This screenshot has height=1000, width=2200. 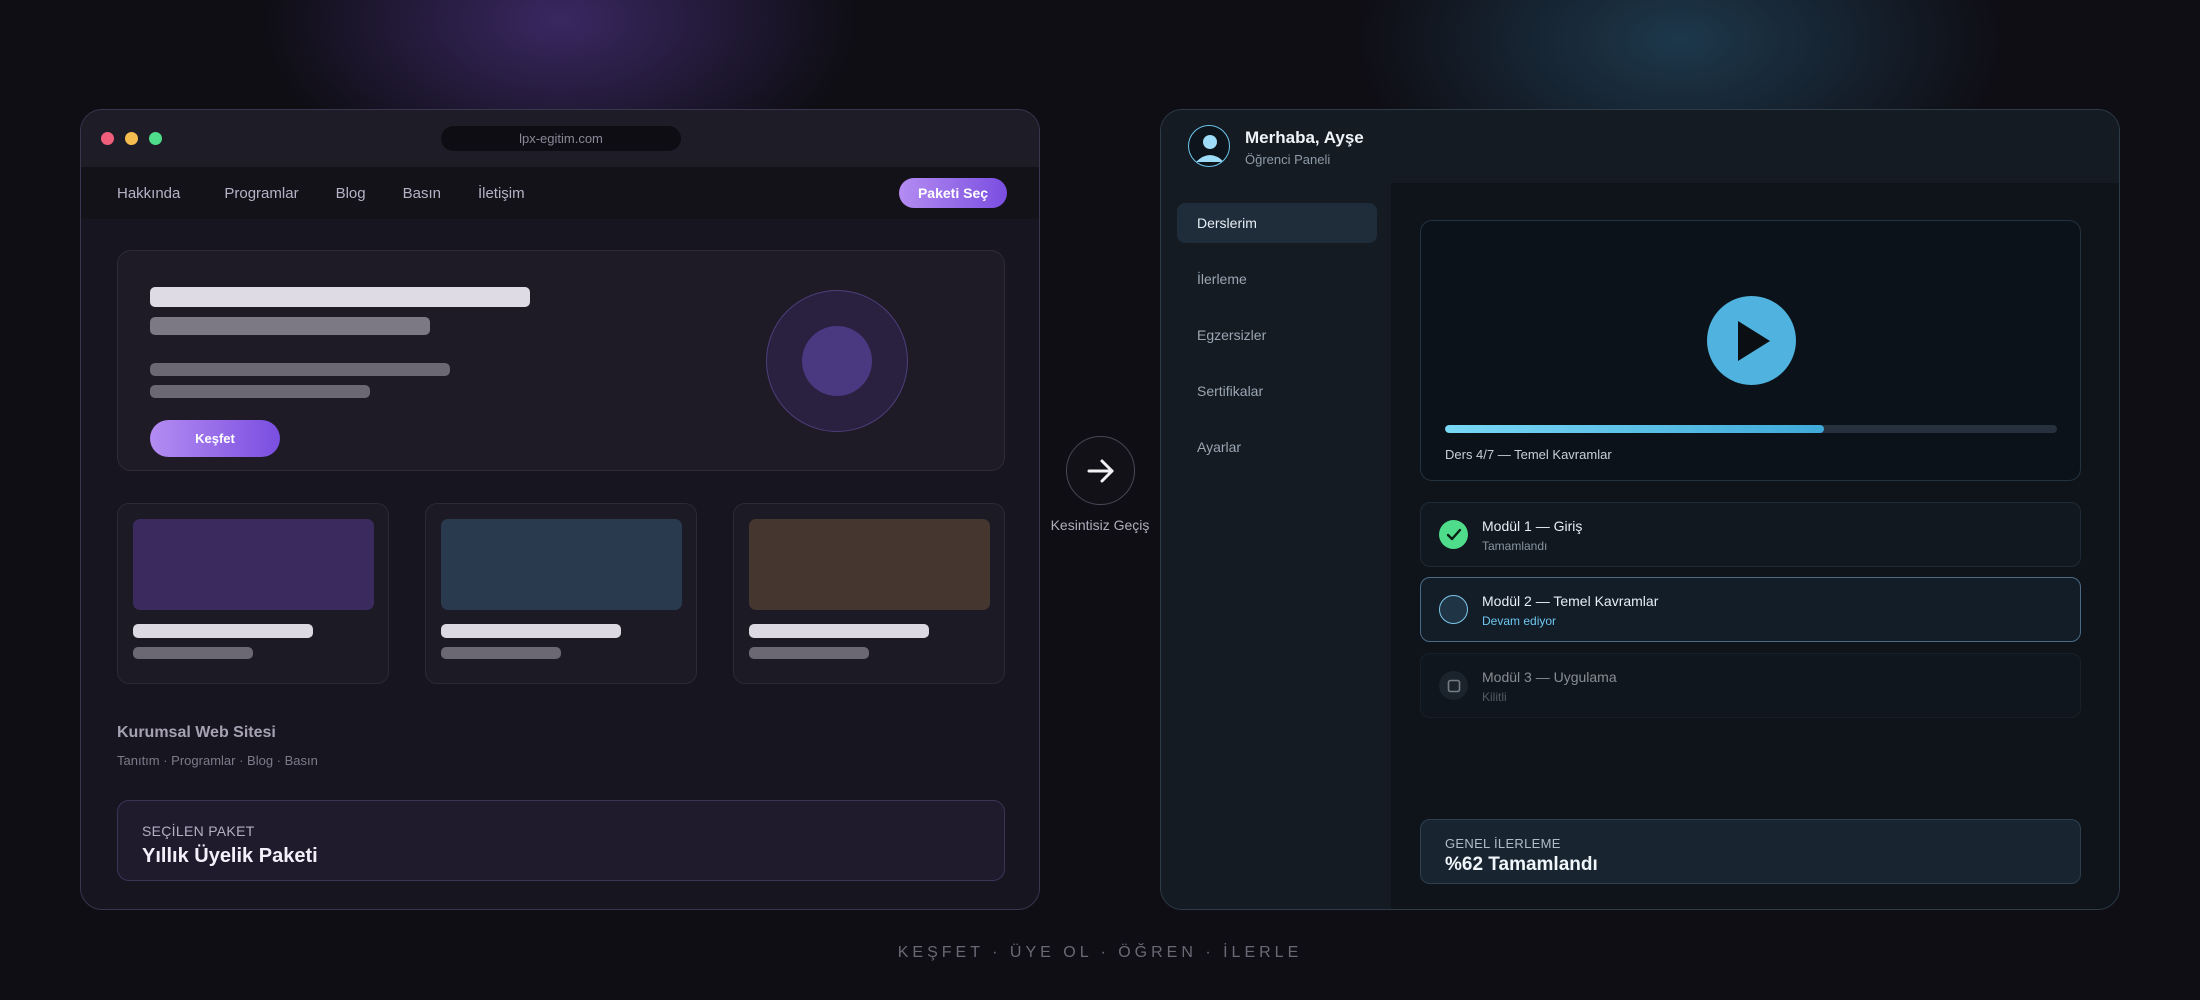 I want to click on module-title: Modül 2 — Temel Kavramlar, so click(x=1570, y=601).